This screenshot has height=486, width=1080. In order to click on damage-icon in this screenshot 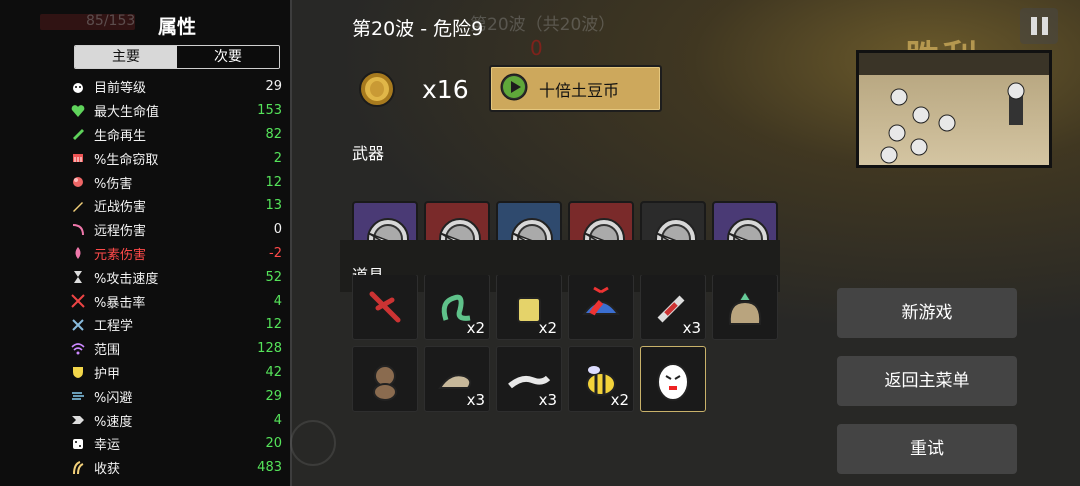, I will do `click(78, 182)`.